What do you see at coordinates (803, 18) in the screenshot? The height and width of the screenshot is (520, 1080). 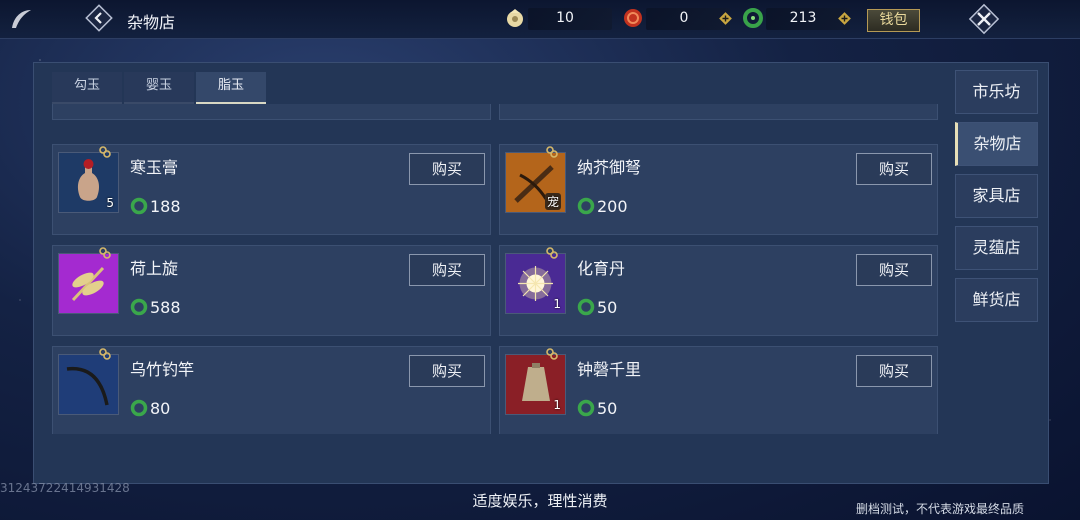 I see `currency-value-3: 213` at bounding box center [803, 18].